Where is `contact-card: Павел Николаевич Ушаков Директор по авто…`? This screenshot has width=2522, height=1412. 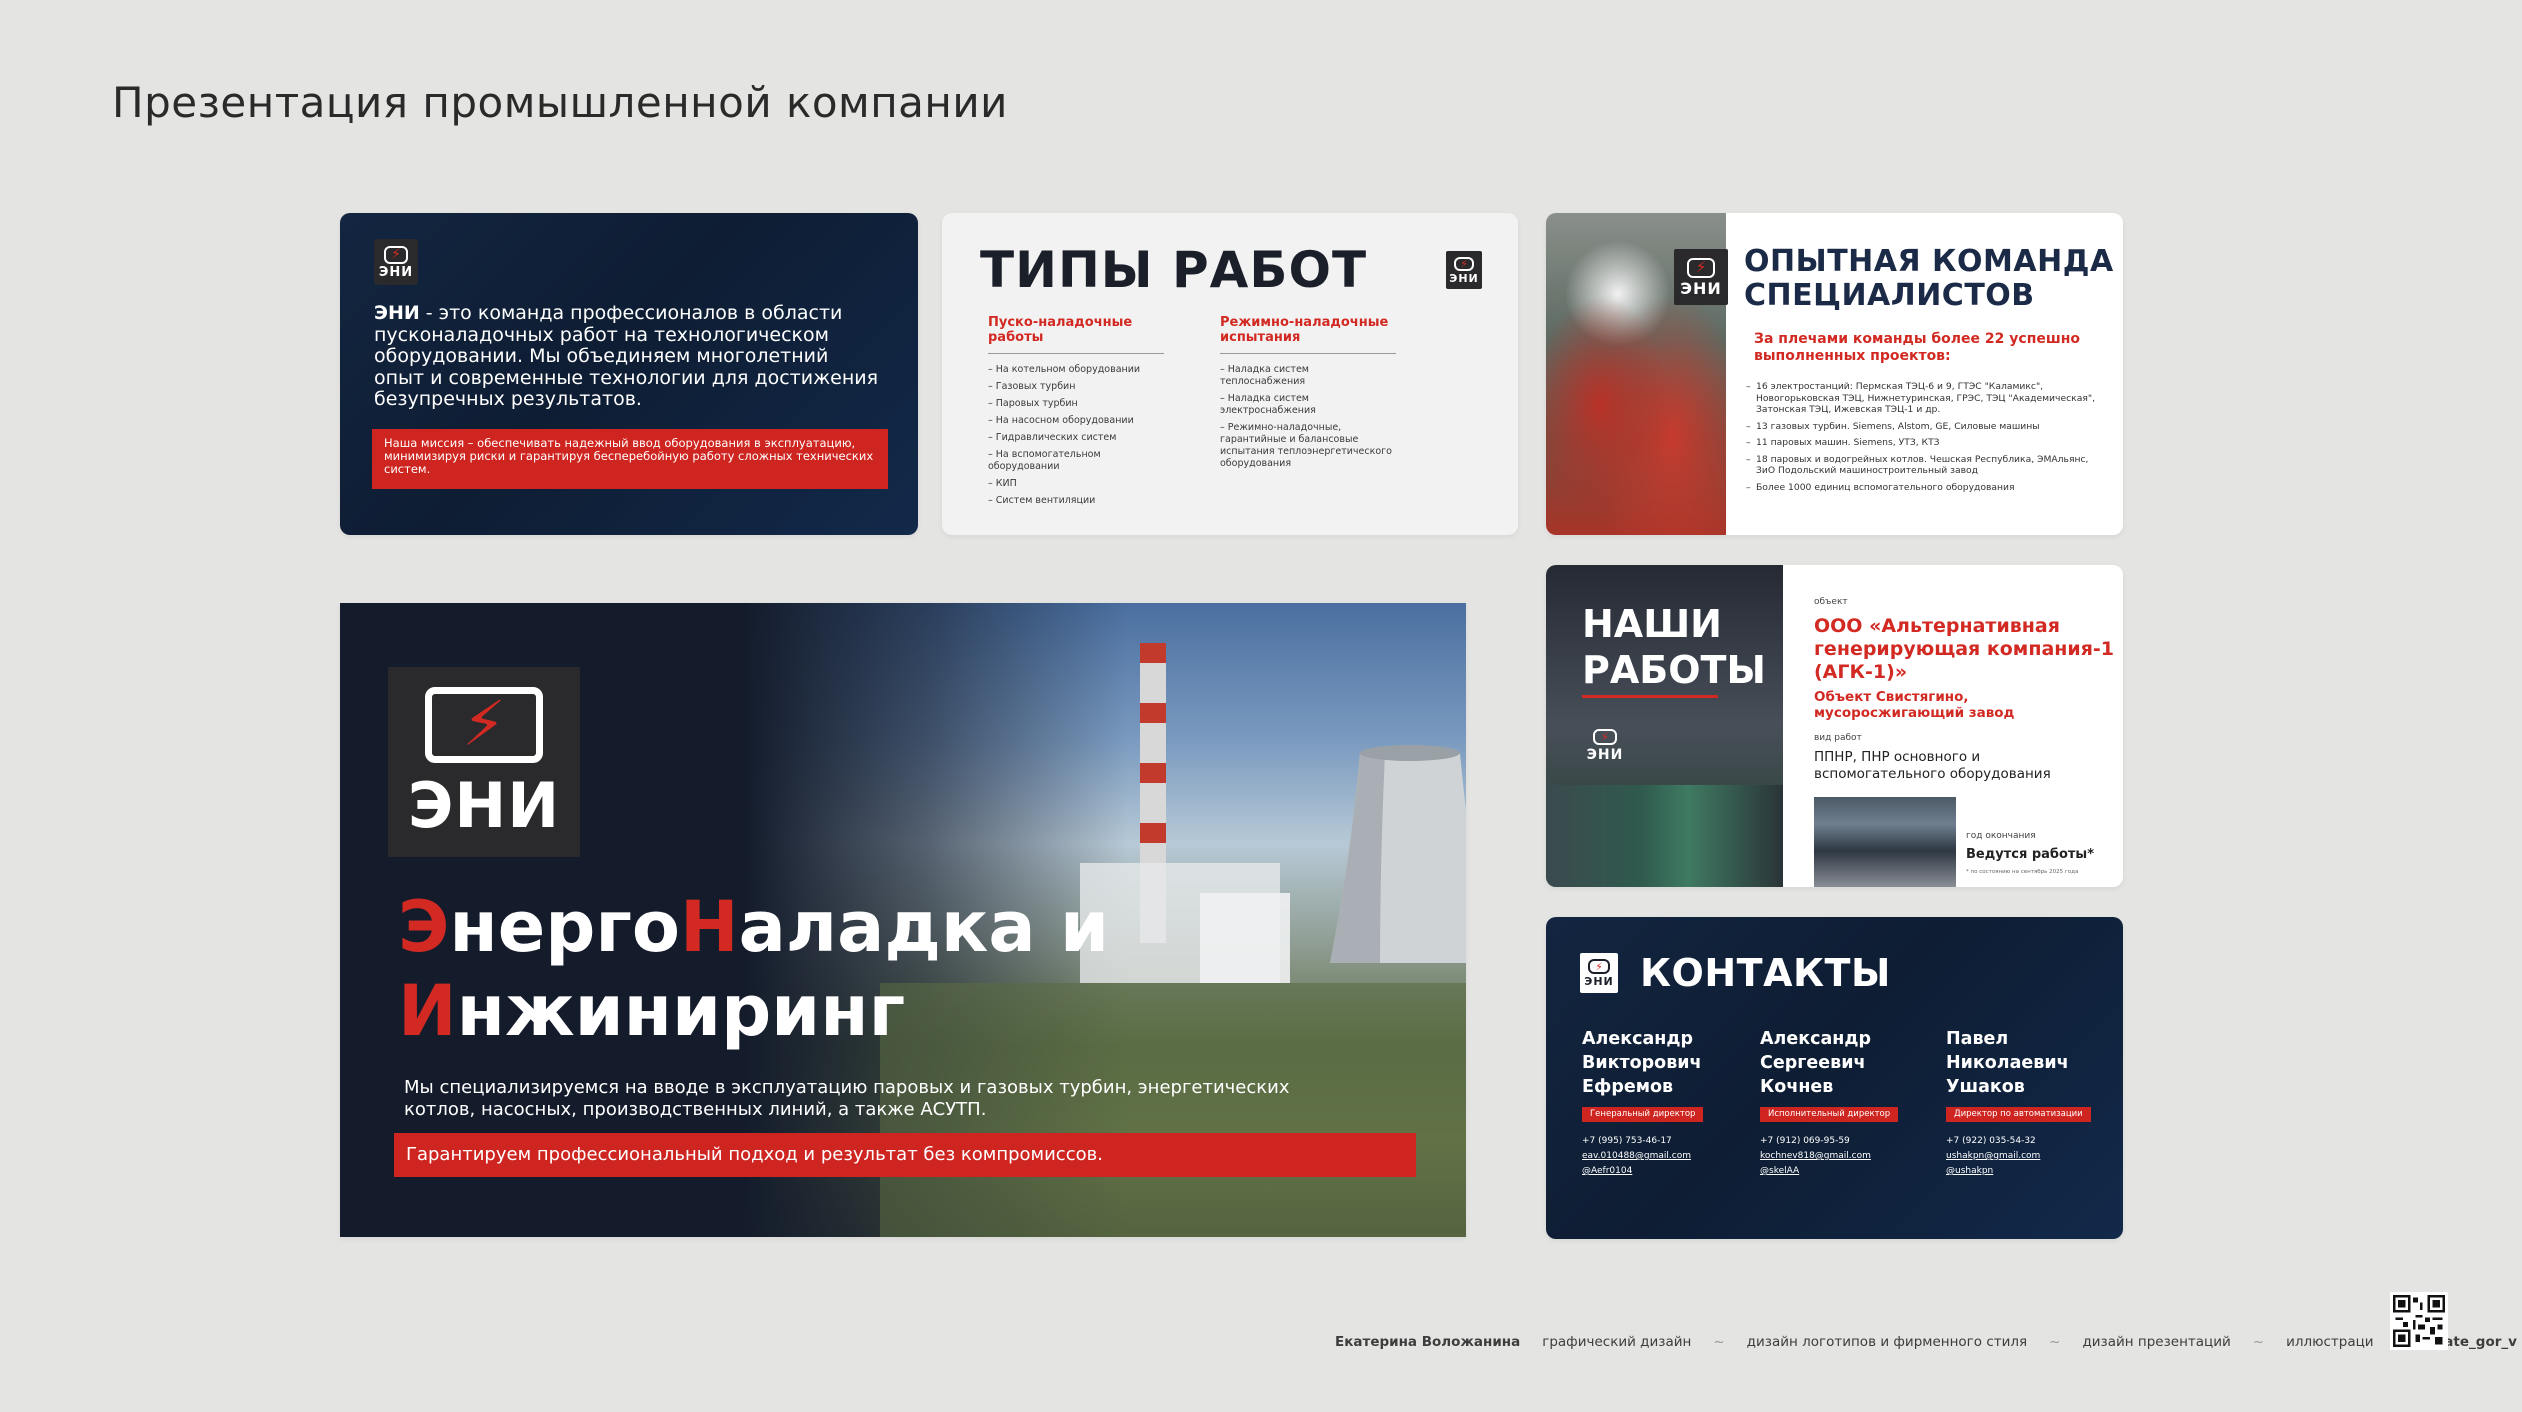 contact-card: Павел Николаевич Ушаков Директор по авто… is located at coordinates (2031, 1103).